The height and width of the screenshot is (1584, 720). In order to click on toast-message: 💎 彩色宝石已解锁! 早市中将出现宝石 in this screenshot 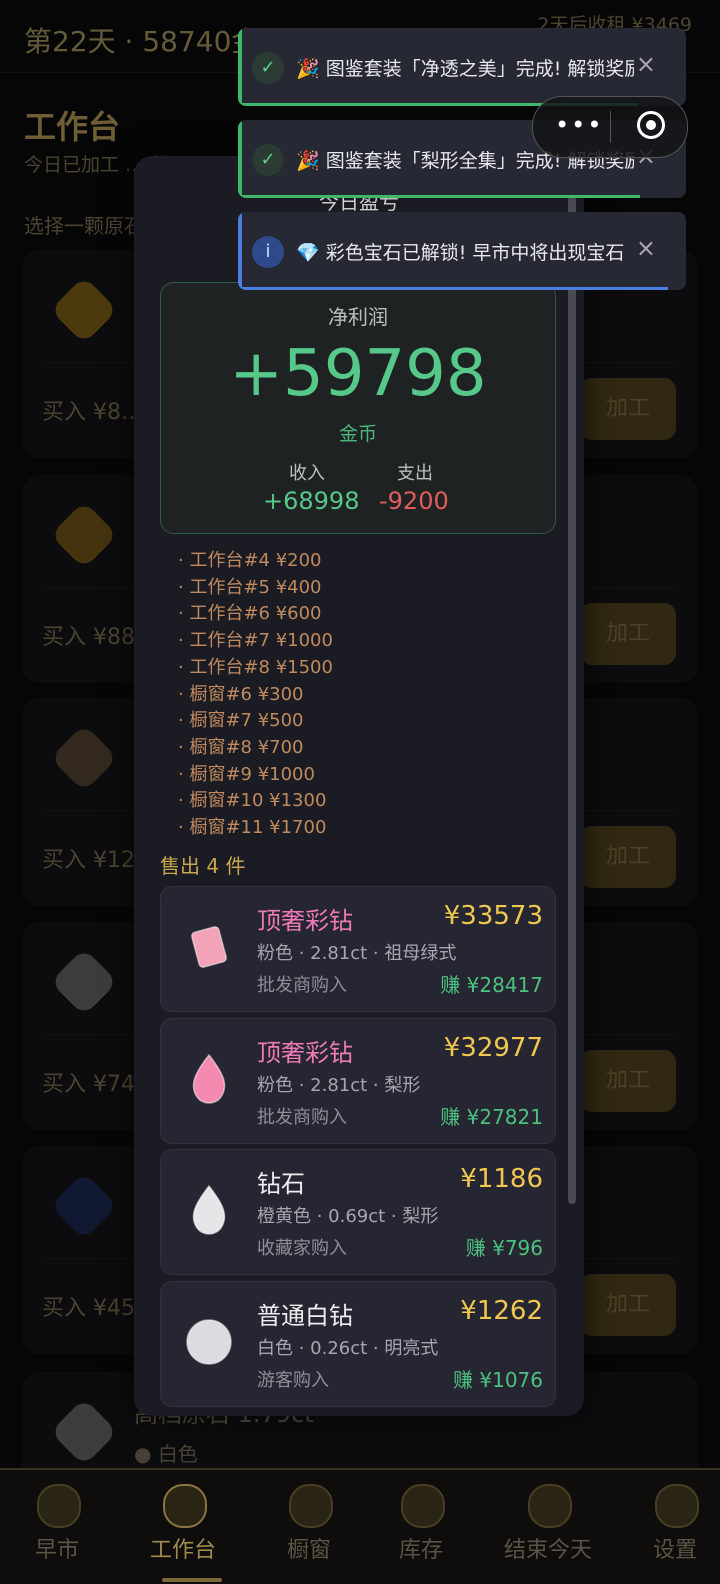, I will do `click(460, 253)`.